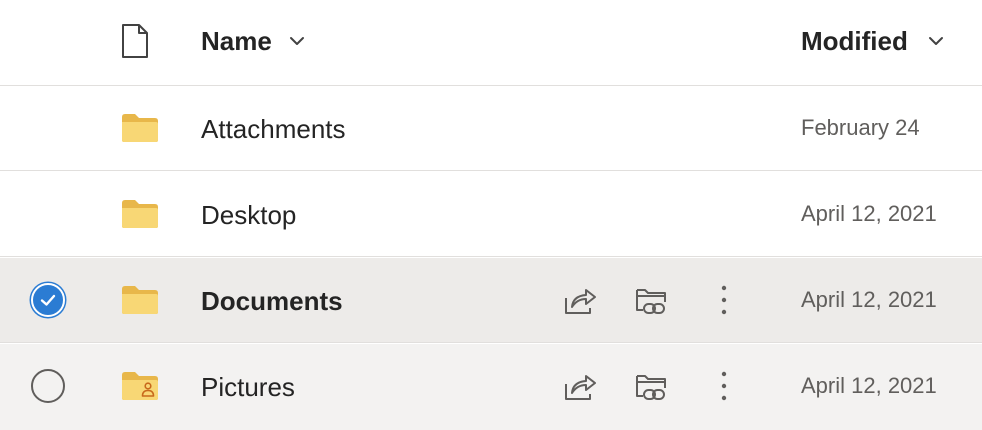 The width and height of the screenshot is (982, 430). What do you see at coordinates (135, 41) in the screenshot?
I see `file-type-icon` at bounding box center [135, 41].